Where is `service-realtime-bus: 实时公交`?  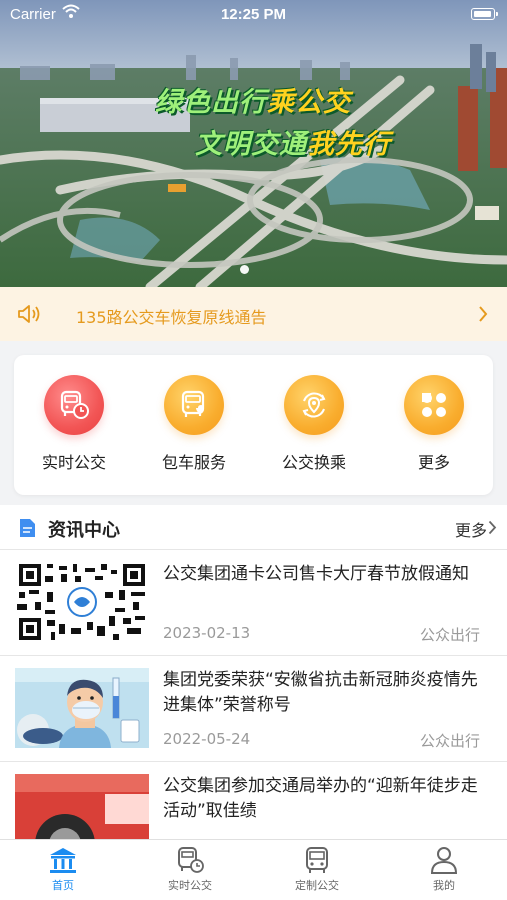 service-realtime-bus: 实时公交 is located at coordinates (74, 424).